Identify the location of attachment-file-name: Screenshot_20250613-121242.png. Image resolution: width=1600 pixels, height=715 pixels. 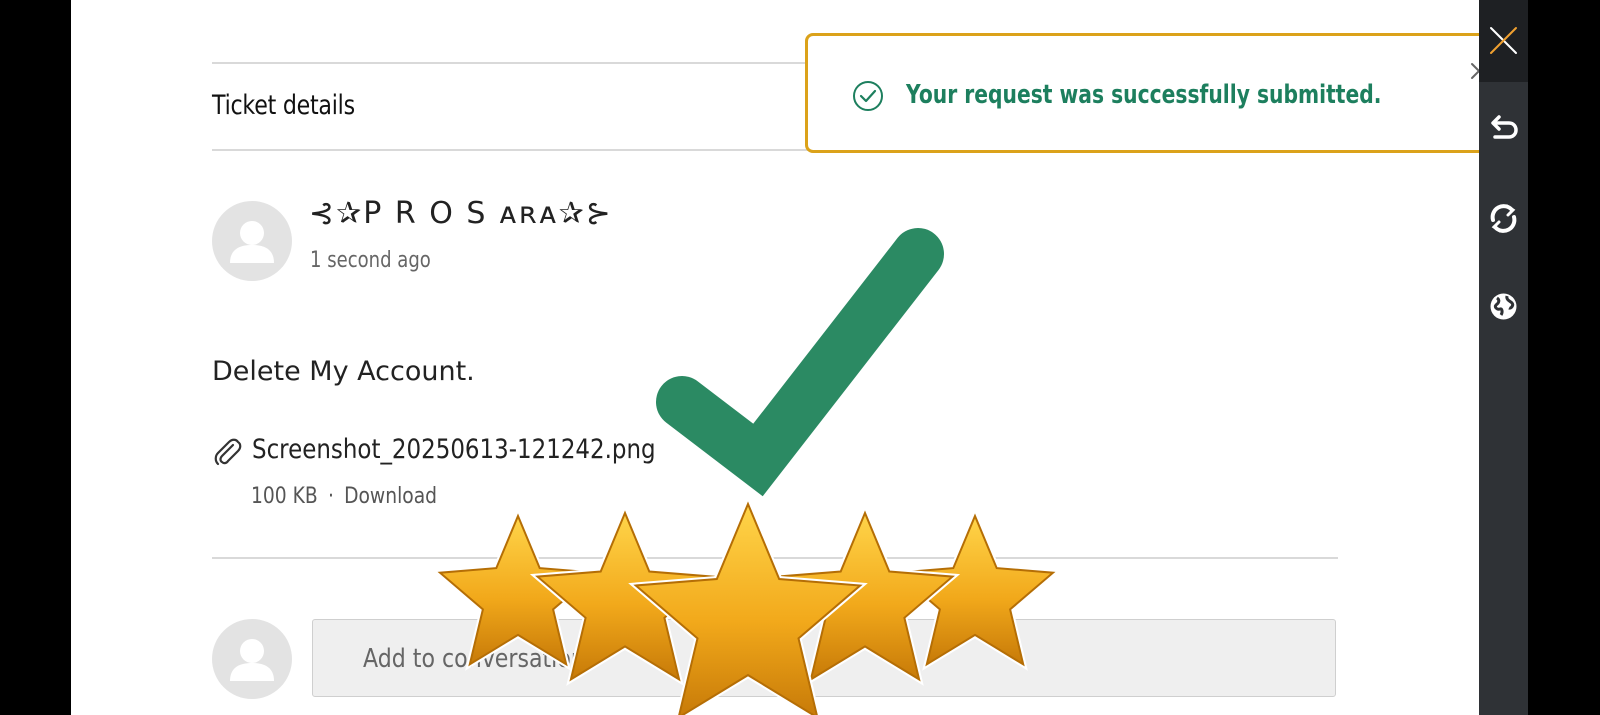
(454, 449).